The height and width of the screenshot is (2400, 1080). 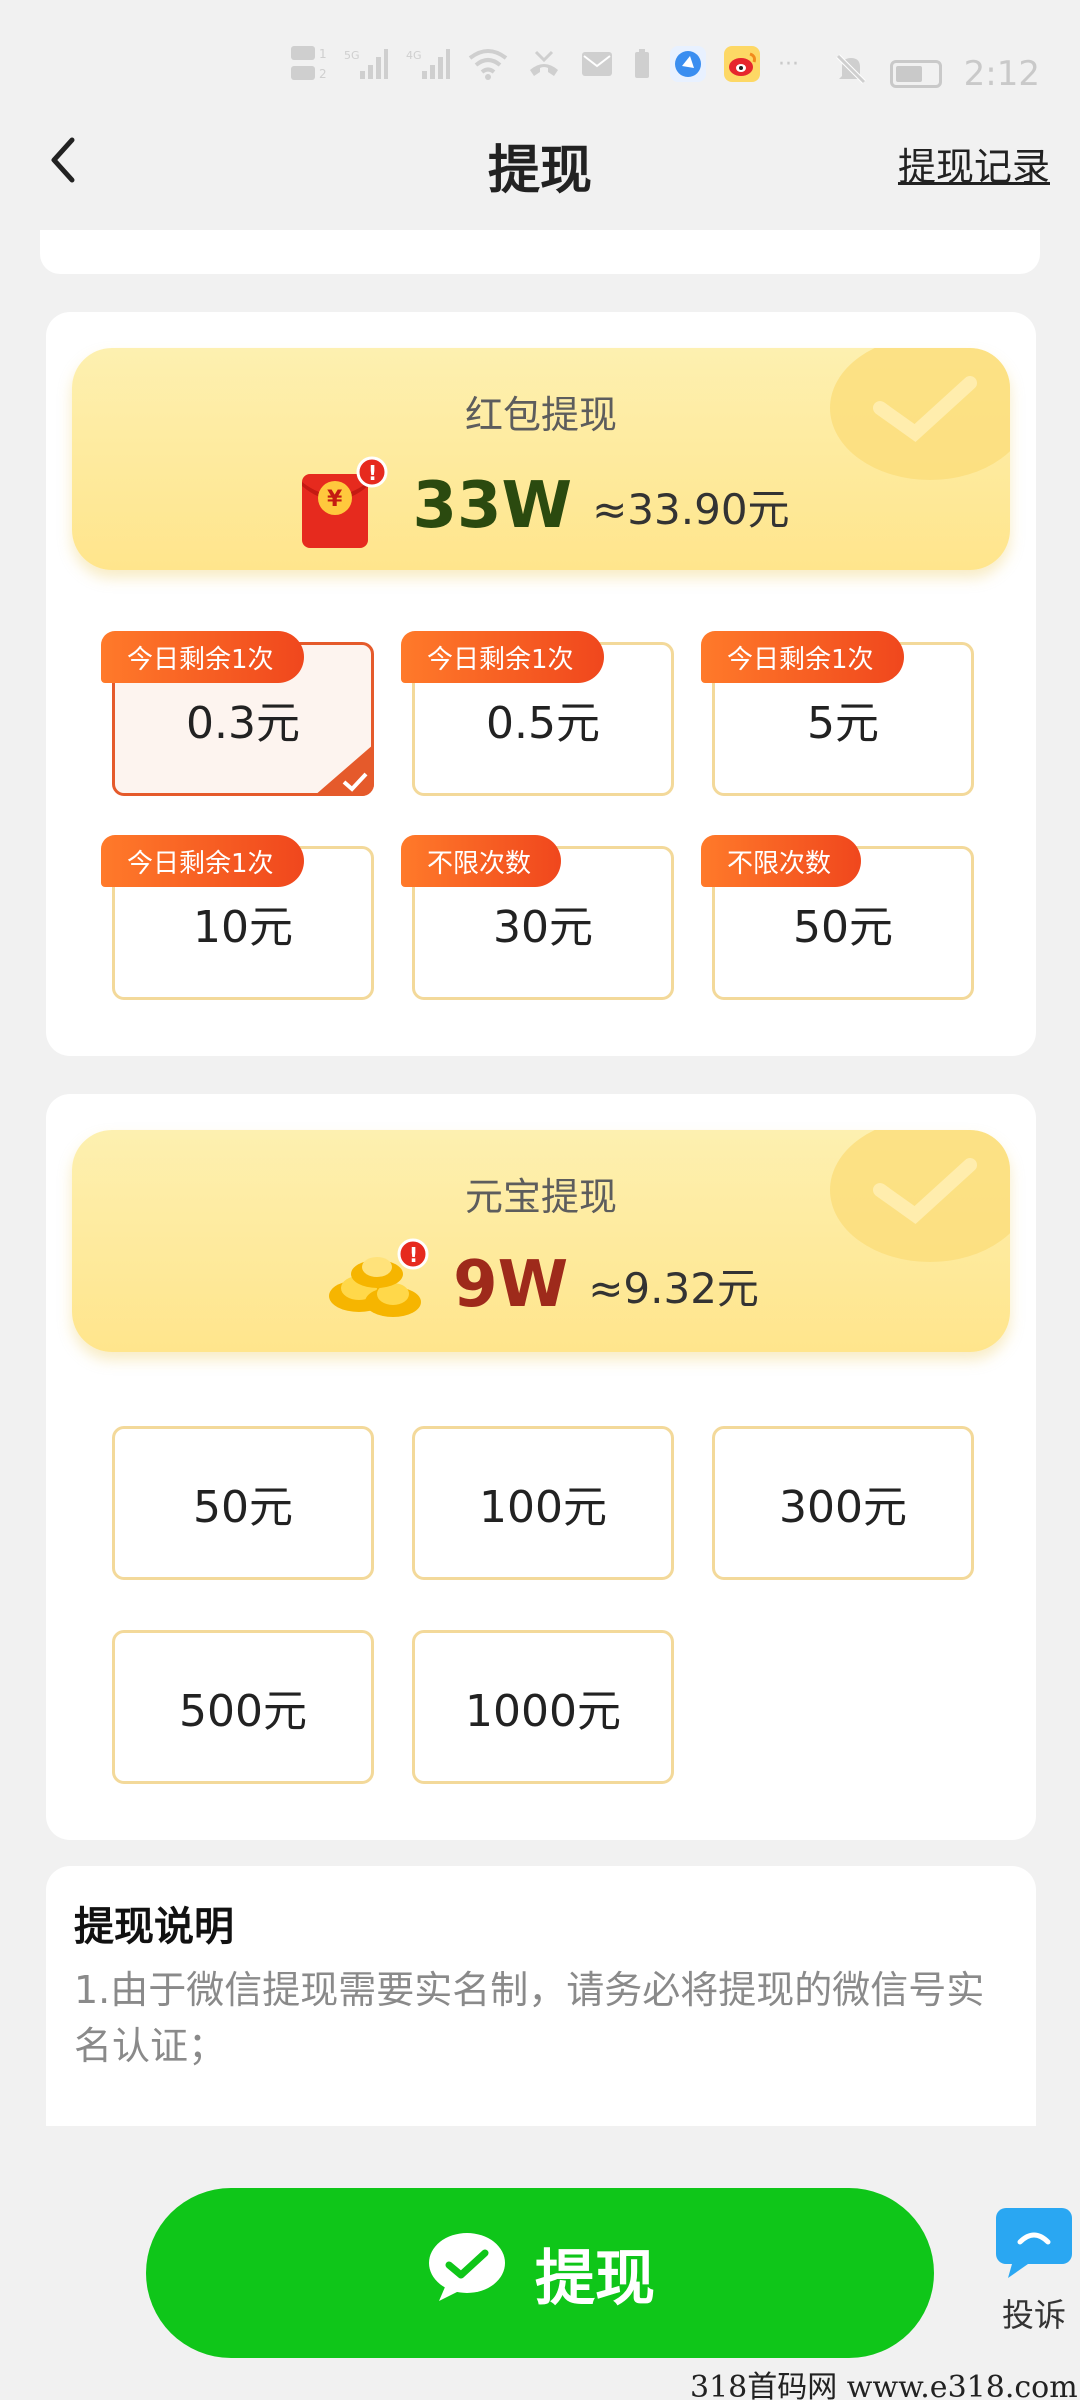 I want to click on 4g-signal-icon: 4G, so click(x=428, y=64).